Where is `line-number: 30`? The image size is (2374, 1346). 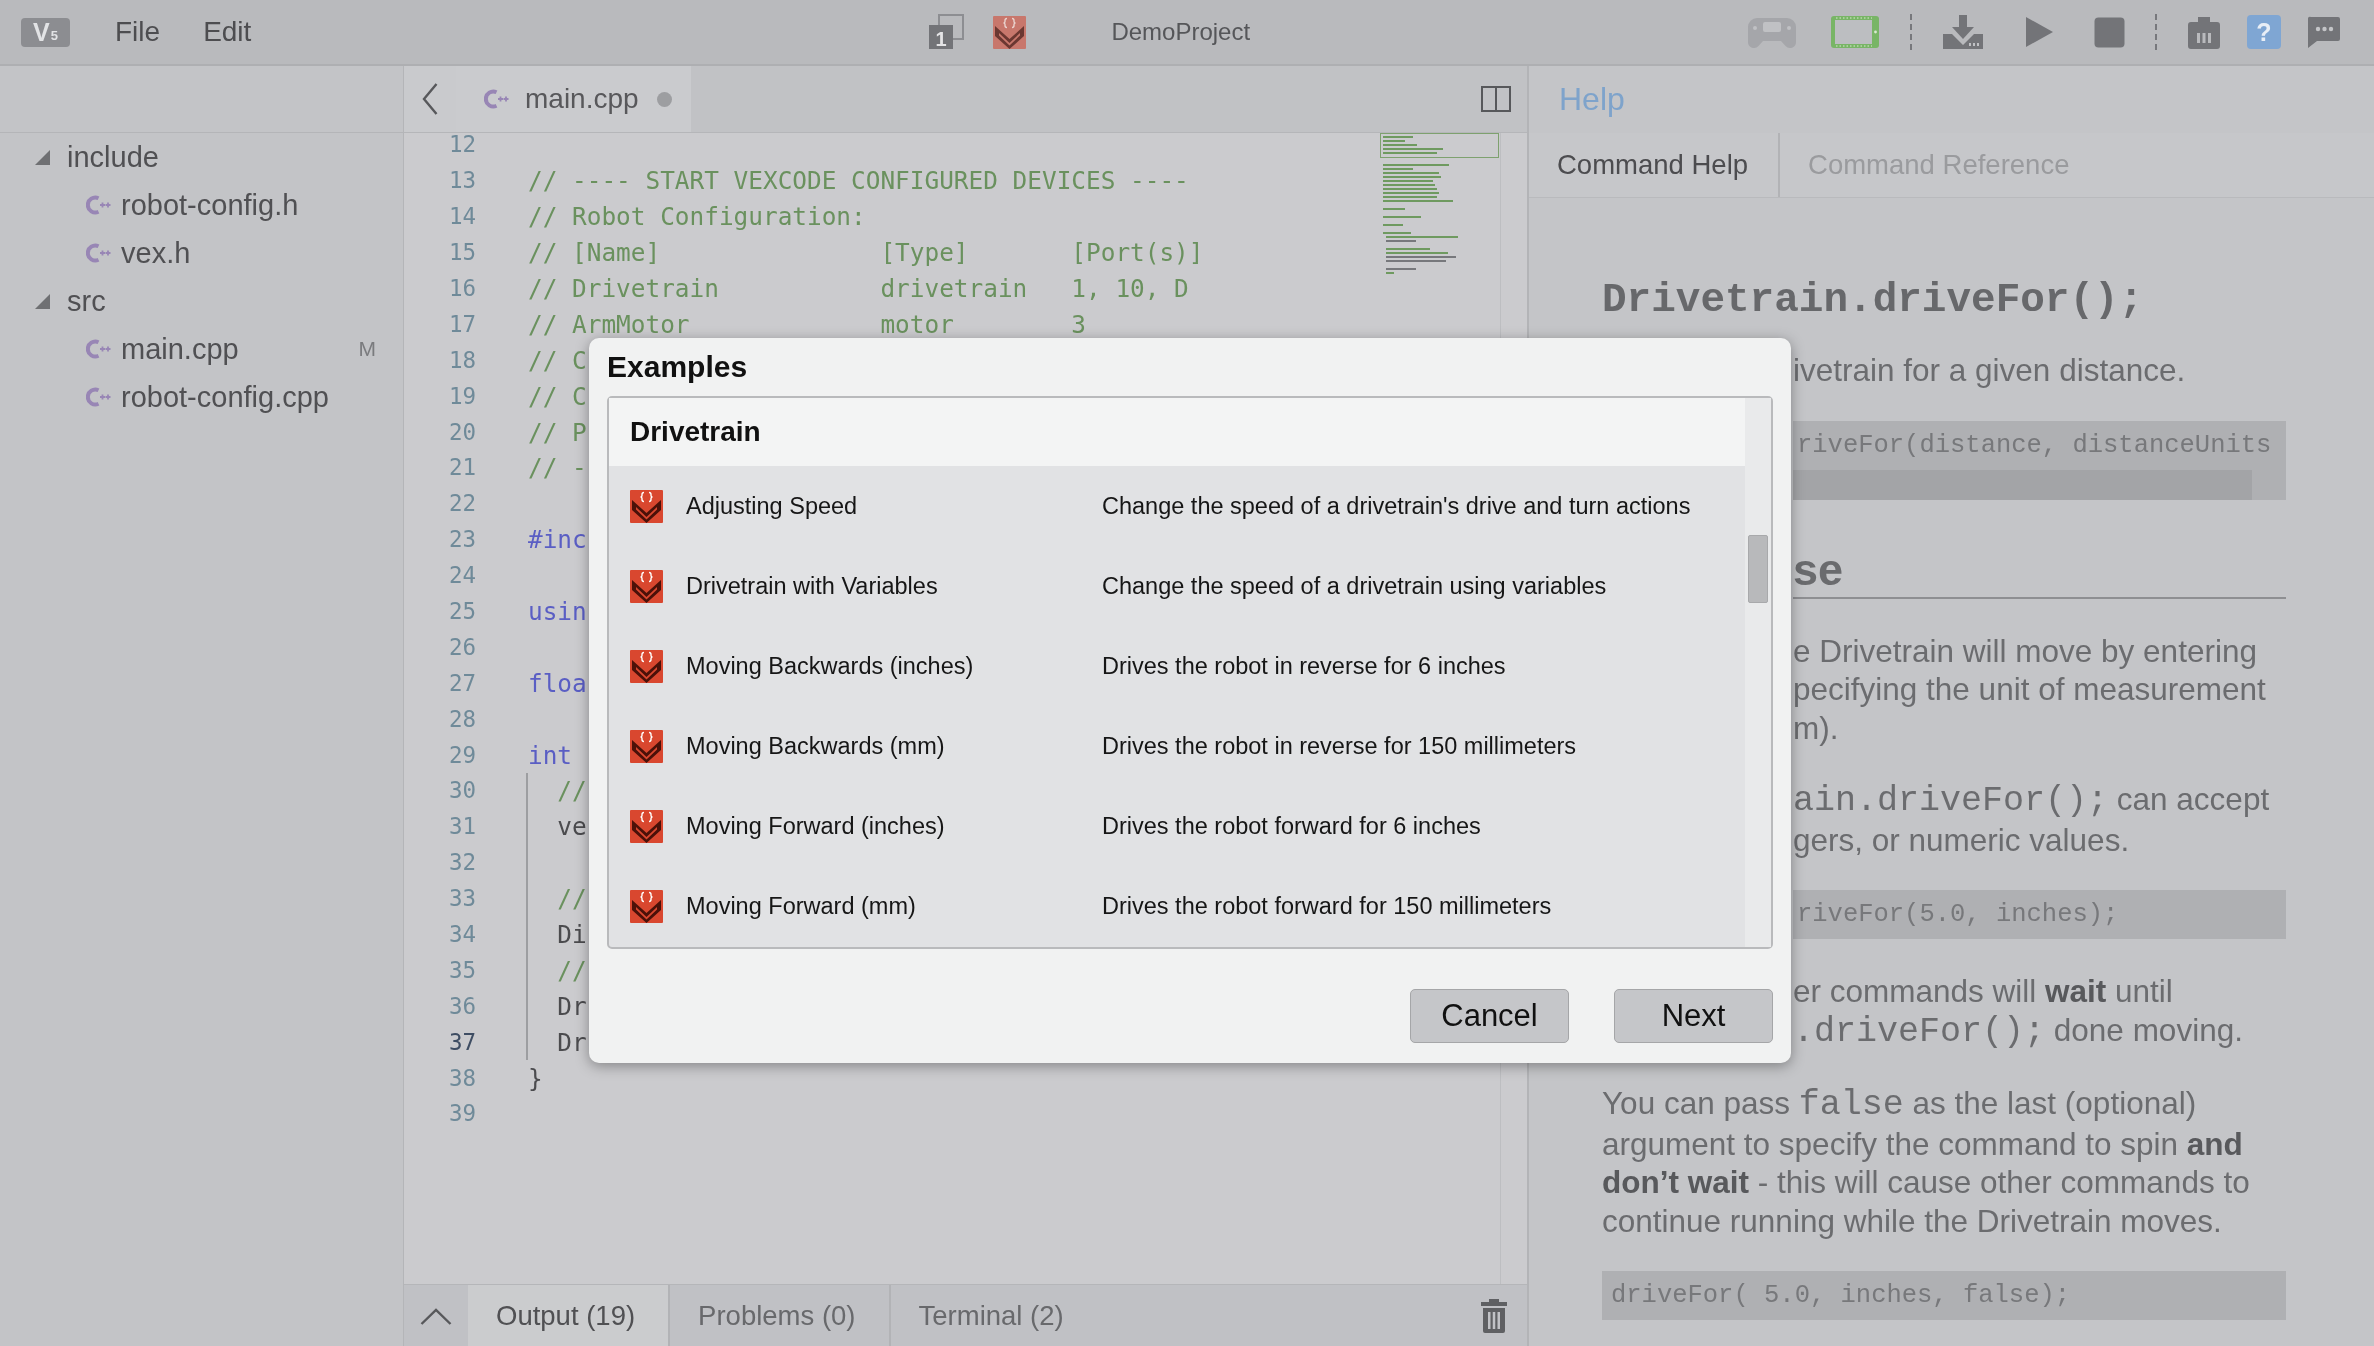 line-number: 30 is located at coordinates (461, 791).